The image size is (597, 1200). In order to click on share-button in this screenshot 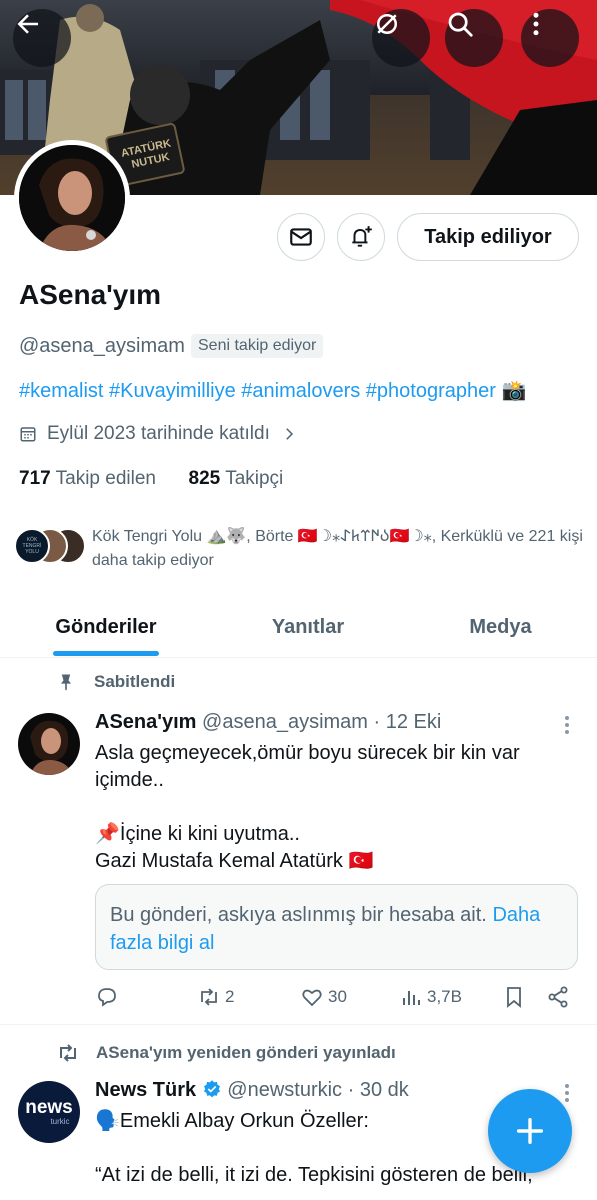, I will do `click(558, 997)`.